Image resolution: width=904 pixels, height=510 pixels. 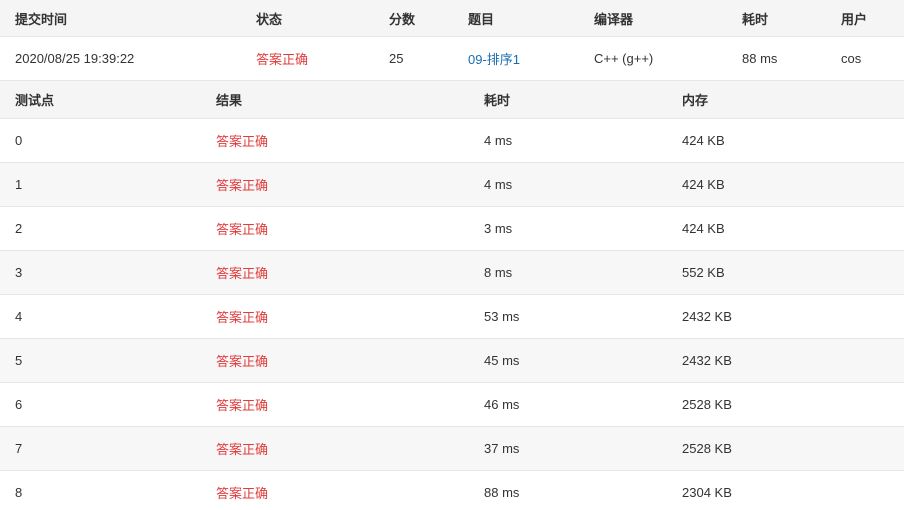 What do you see at coordinates (19, 228) in the screenshot?
I see `case-id: 2` at bounding box center [19, 228].